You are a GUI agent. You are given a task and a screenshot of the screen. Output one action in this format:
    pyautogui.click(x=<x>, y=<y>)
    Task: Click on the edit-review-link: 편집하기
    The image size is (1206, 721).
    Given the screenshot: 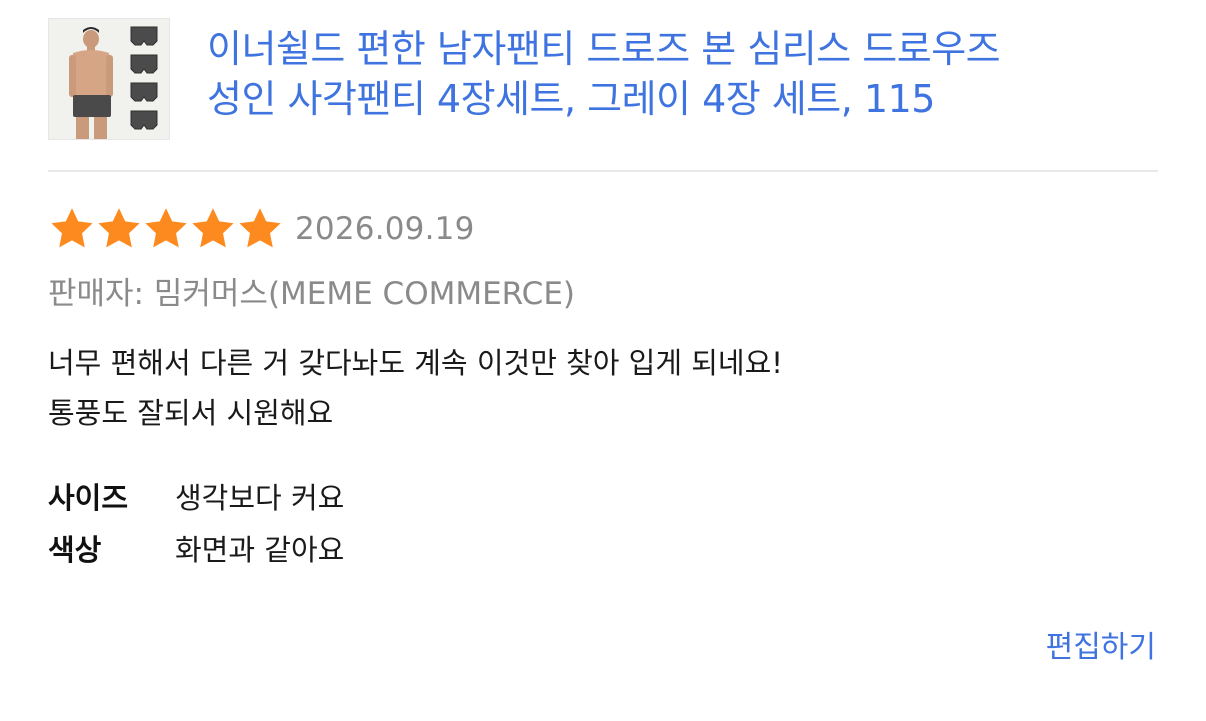 What is the action you would take?
    pyautogui.click(x=1101, y=644)
    